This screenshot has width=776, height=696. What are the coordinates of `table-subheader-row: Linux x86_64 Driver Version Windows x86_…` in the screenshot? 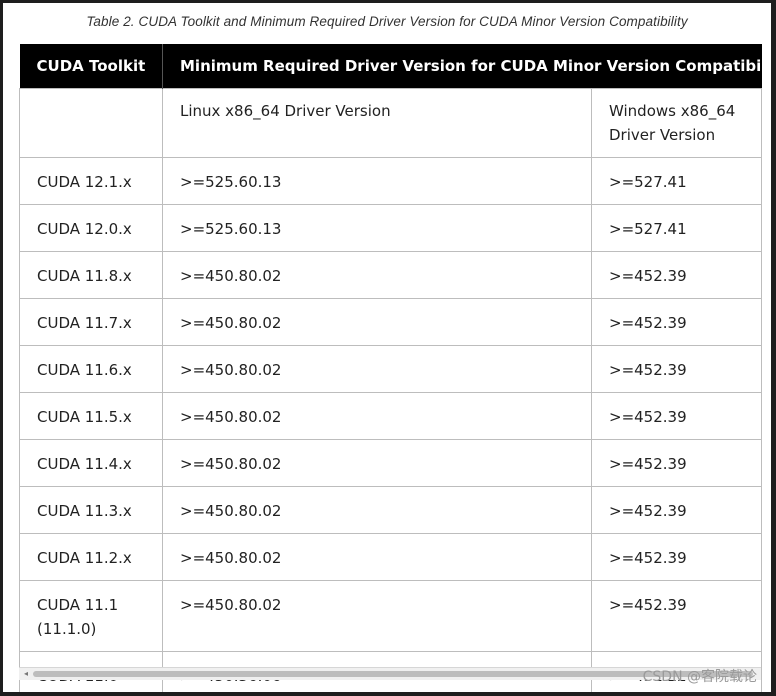 It's located at (391, 123).